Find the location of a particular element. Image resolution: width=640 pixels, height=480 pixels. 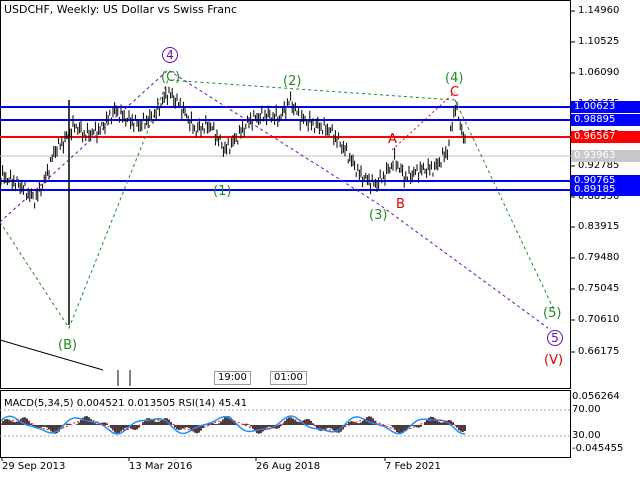

time-tick-label: 7 Feb 2021 is located at coordinates (413, 466).